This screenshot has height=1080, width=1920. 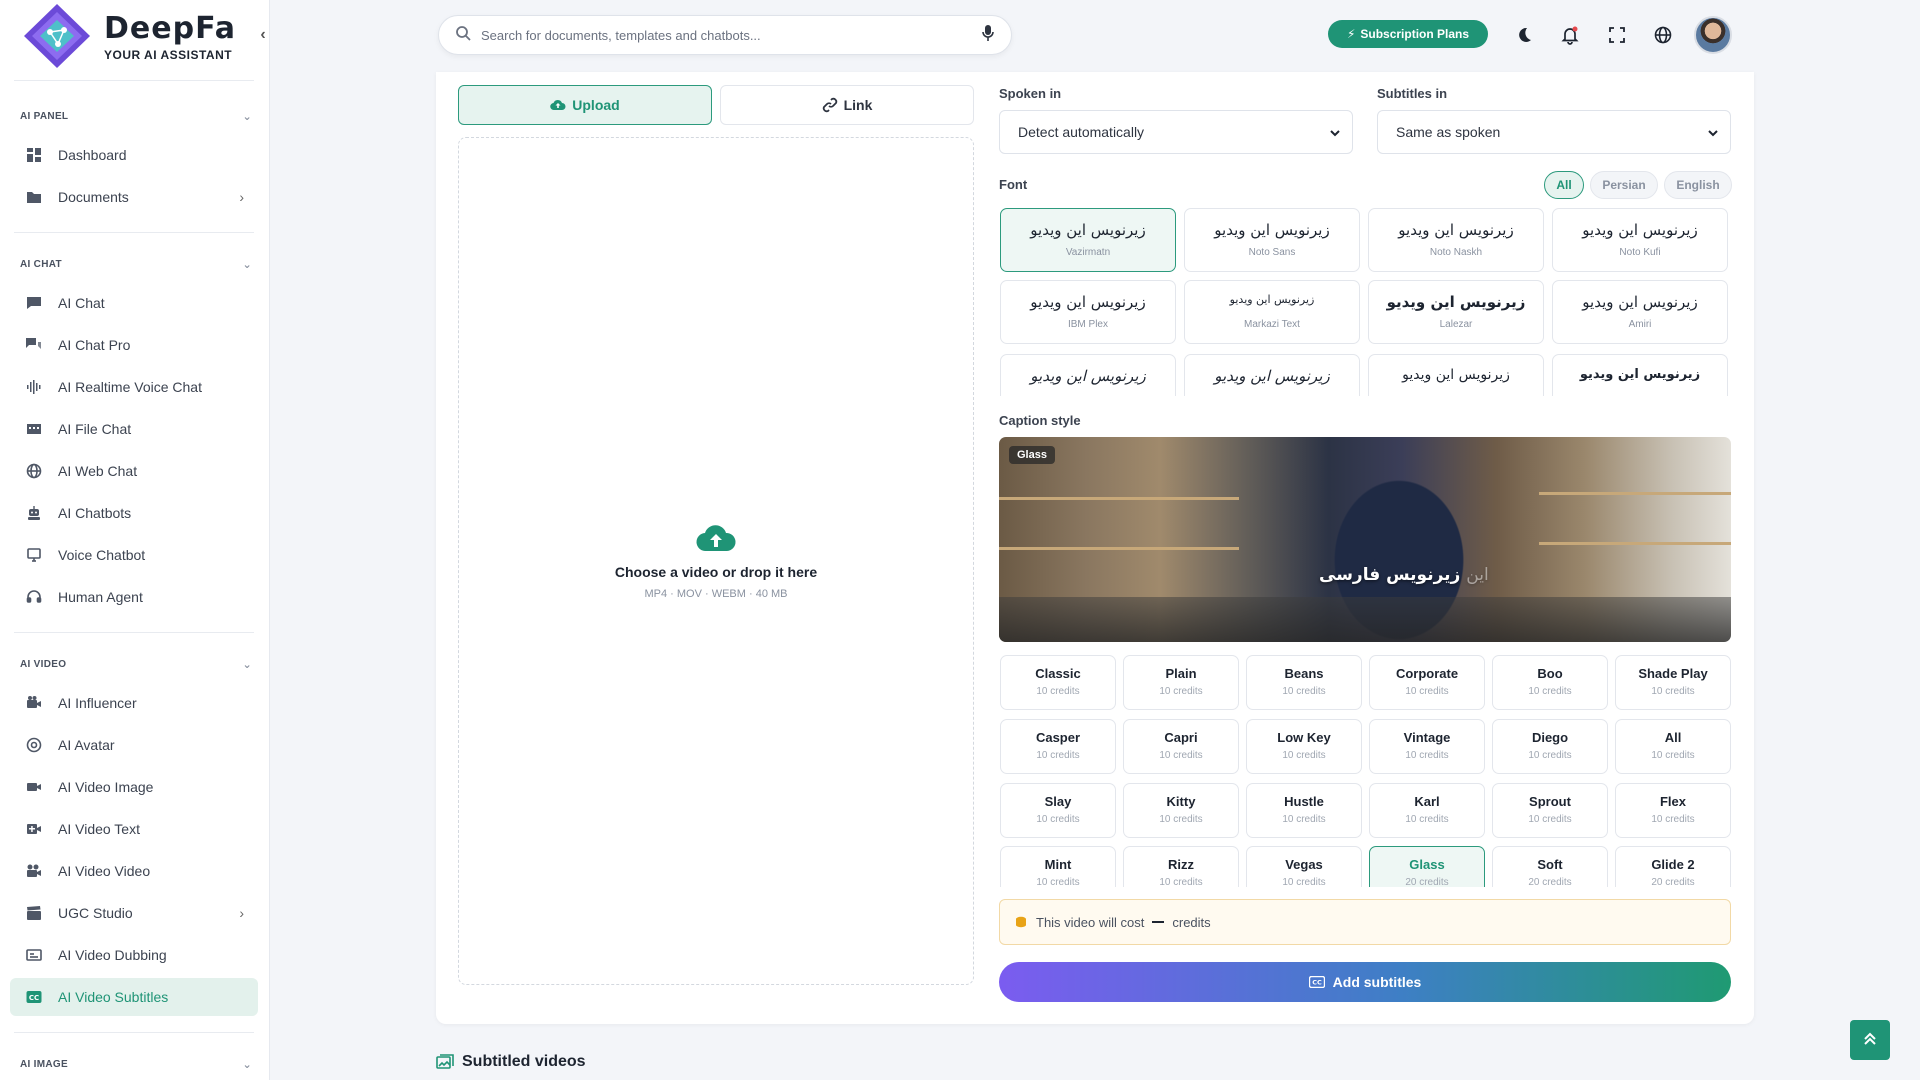 I want to click on style-option: Capri 10 credits, so click(x=1181, y=746).